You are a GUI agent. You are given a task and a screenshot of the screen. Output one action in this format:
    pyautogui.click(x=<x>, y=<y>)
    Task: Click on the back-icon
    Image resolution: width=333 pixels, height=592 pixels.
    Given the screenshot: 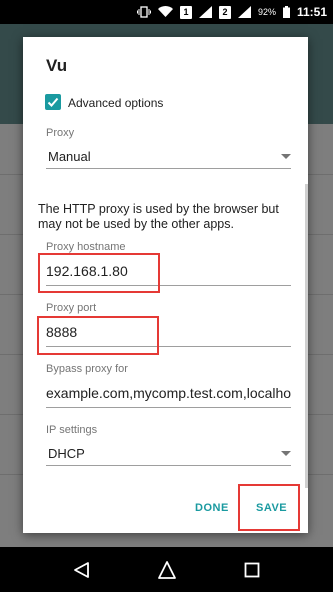 What is the action you would take?
    pyautogui.click(x=82, y=570)
    